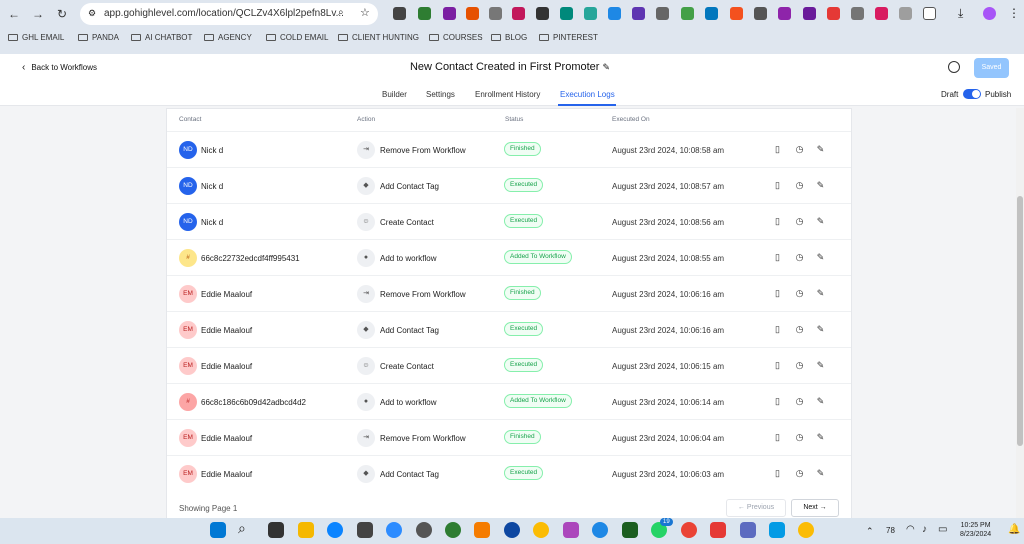 Image resolution: width=1024 pixels, height=544 pixels. Describe the element at coordinates (242, 528) in the screenshot. I see `search-icon: ⌕` at that location.